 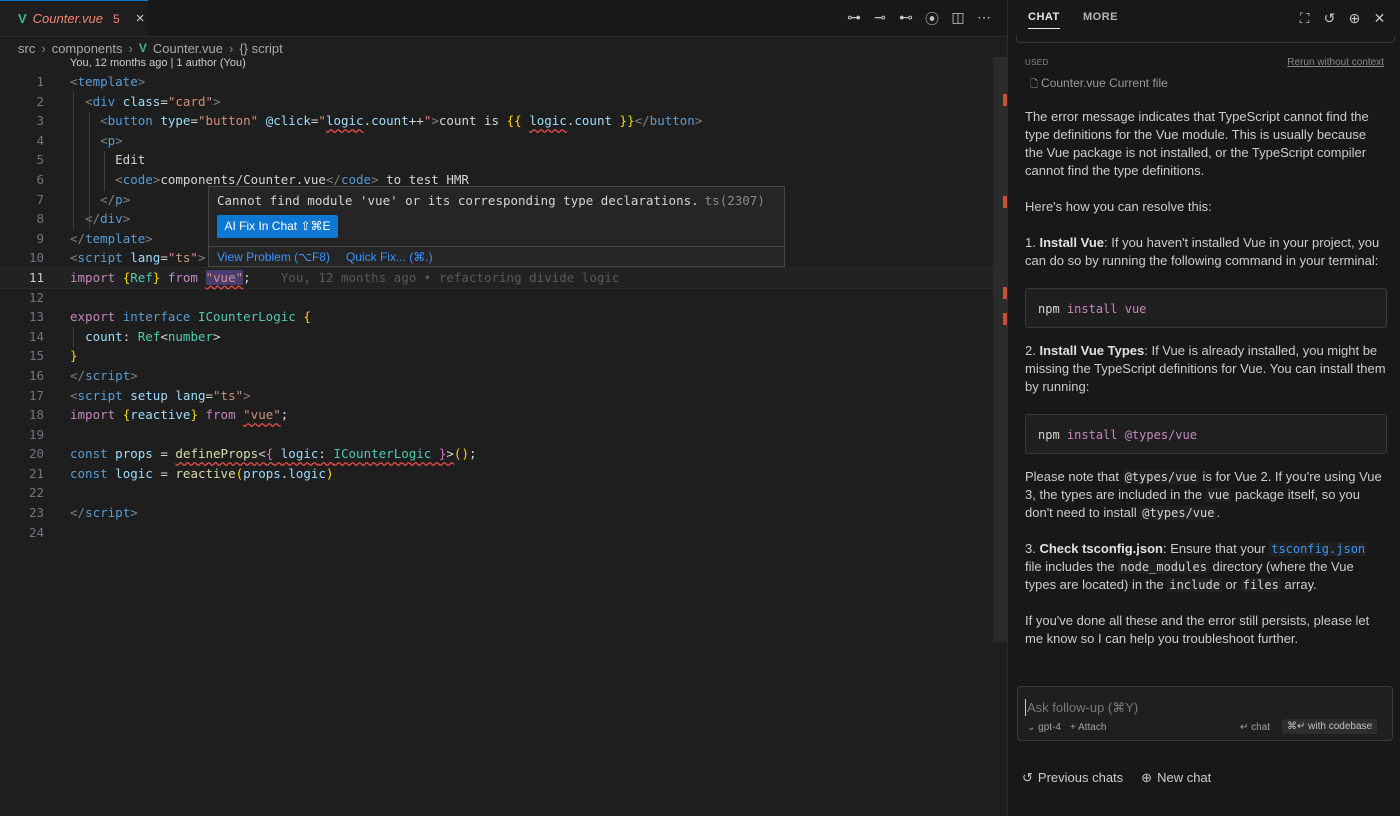 I want to click on context-file: 🗋 Counter.vue Current file, so click(x=1099, y=85).